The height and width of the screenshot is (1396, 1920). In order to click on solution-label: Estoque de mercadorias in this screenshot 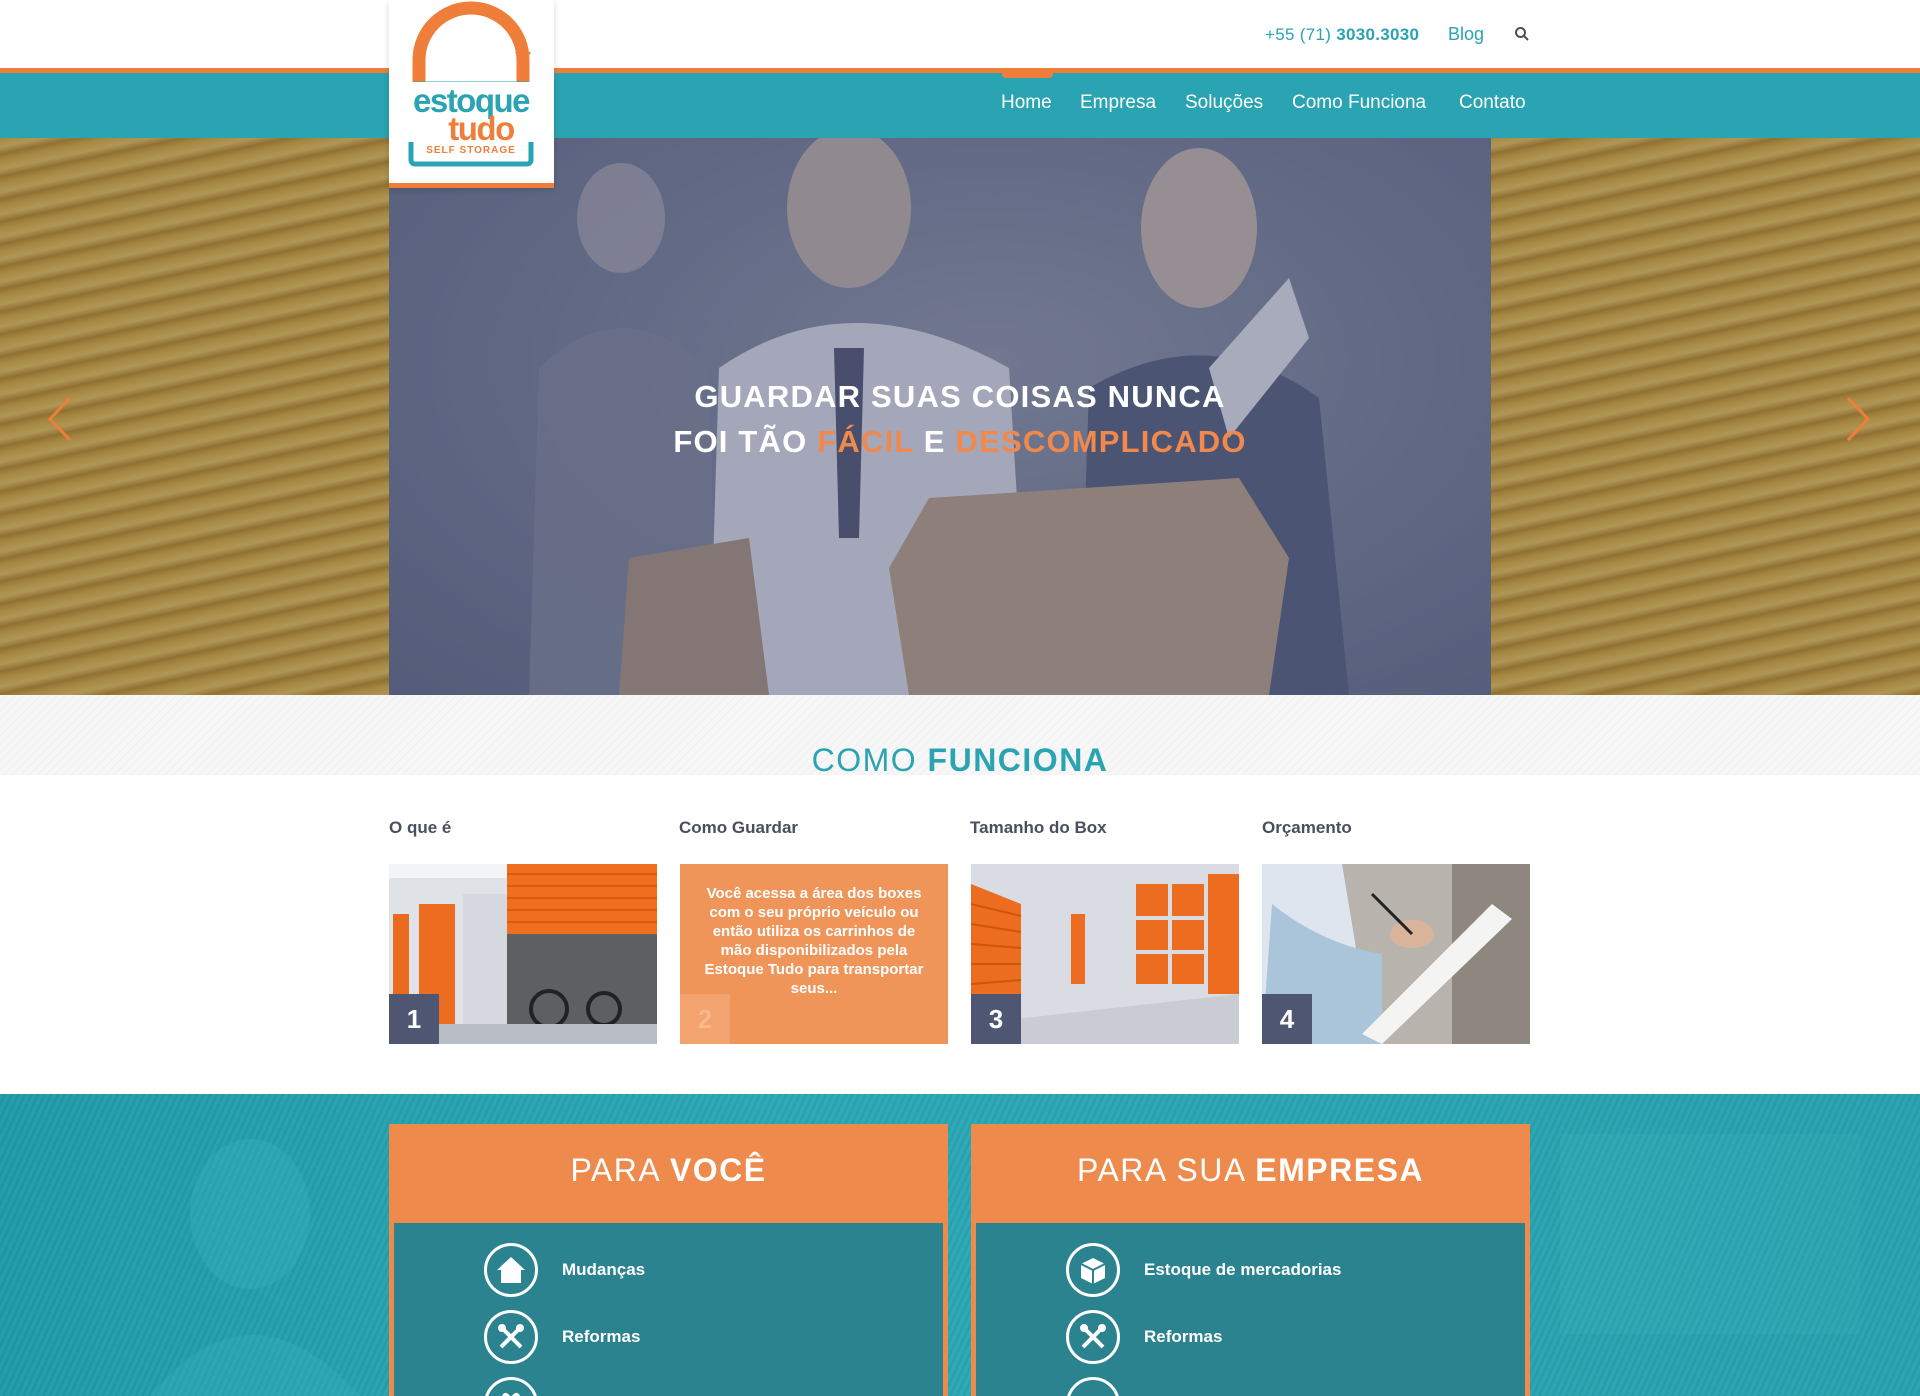, I will do `click(1243, 1269)`.